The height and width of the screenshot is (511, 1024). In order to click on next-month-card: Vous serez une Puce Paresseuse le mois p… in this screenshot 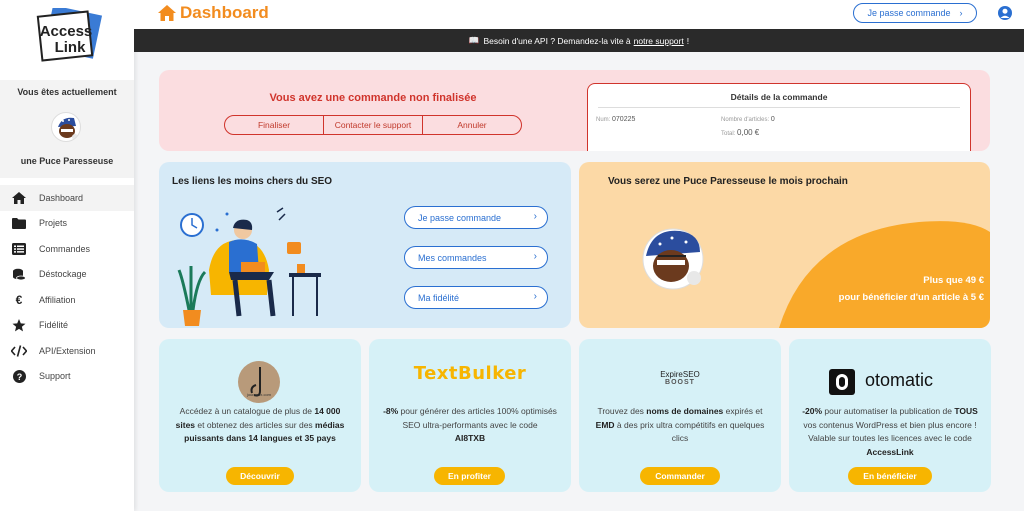, I will do `click(784, 245)`.